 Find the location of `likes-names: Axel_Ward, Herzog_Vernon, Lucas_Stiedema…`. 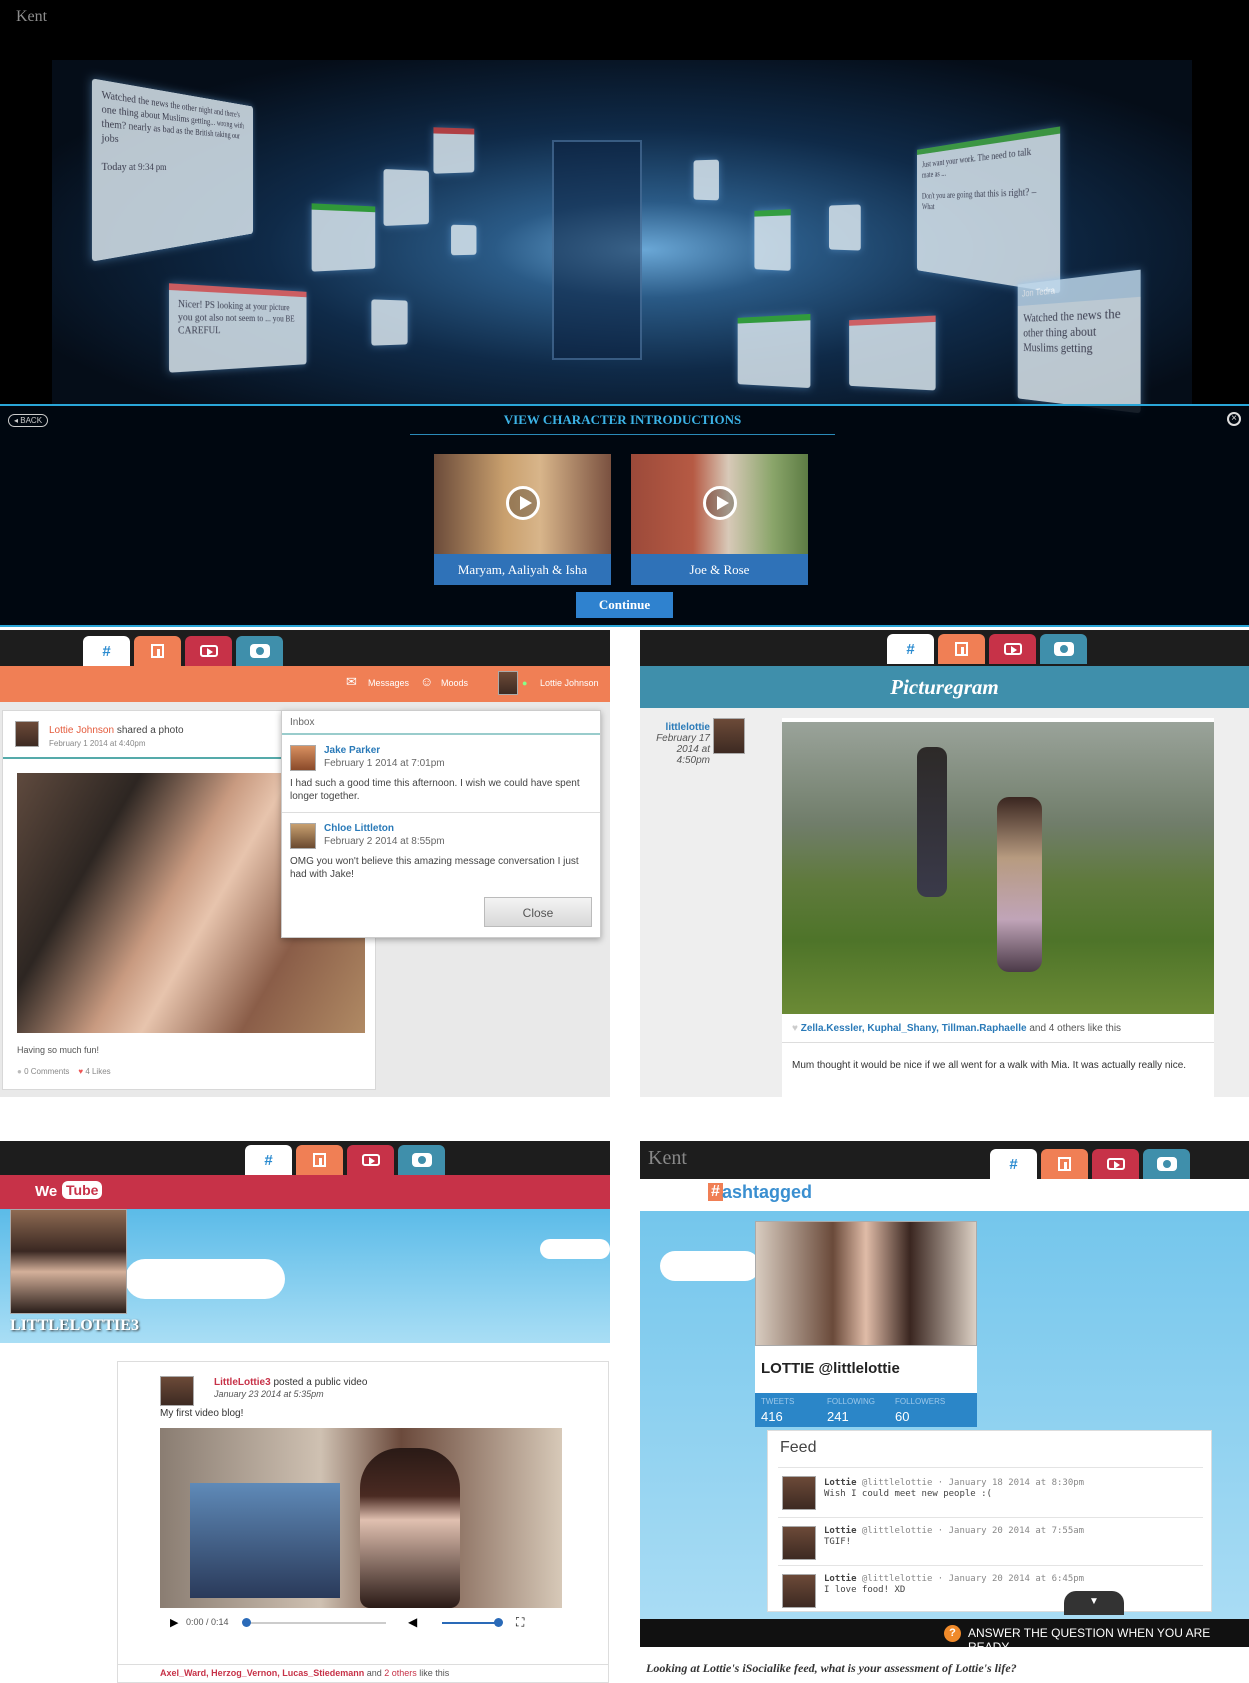

likes-names: Axel_Ward, Herzog_Vernon, Lucas_Stiedema… is located at coordinates (262, 1673).